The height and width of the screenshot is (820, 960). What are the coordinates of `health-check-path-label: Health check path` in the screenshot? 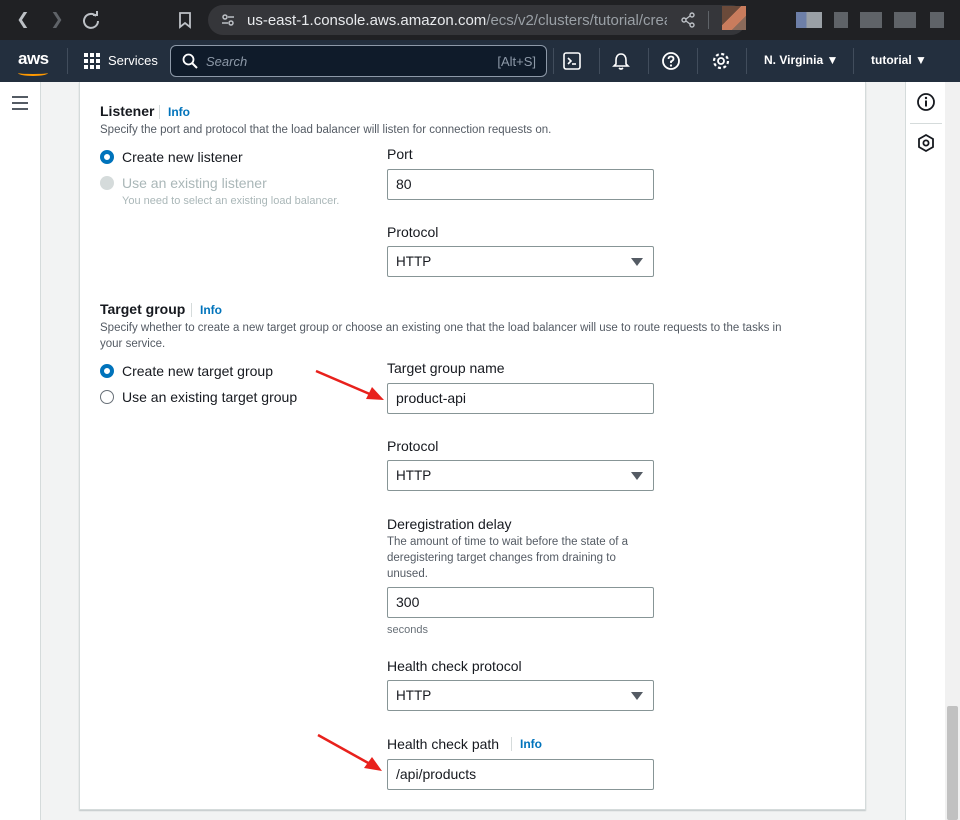 It's located at (443, 744).